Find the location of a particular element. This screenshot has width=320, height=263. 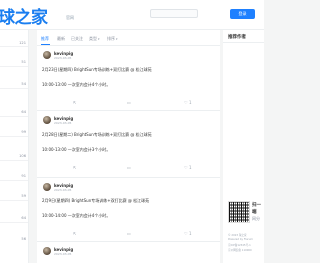

qr-card: 扫一 端 网分 is located at coordinates (243, 215).